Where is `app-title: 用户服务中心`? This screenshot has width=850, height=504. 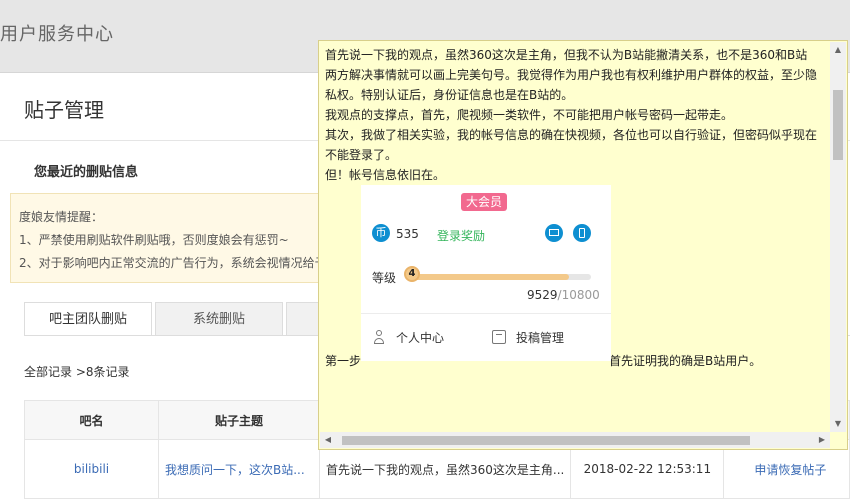
app-title: 用户服务中心 is located at coordinates (57, 34).